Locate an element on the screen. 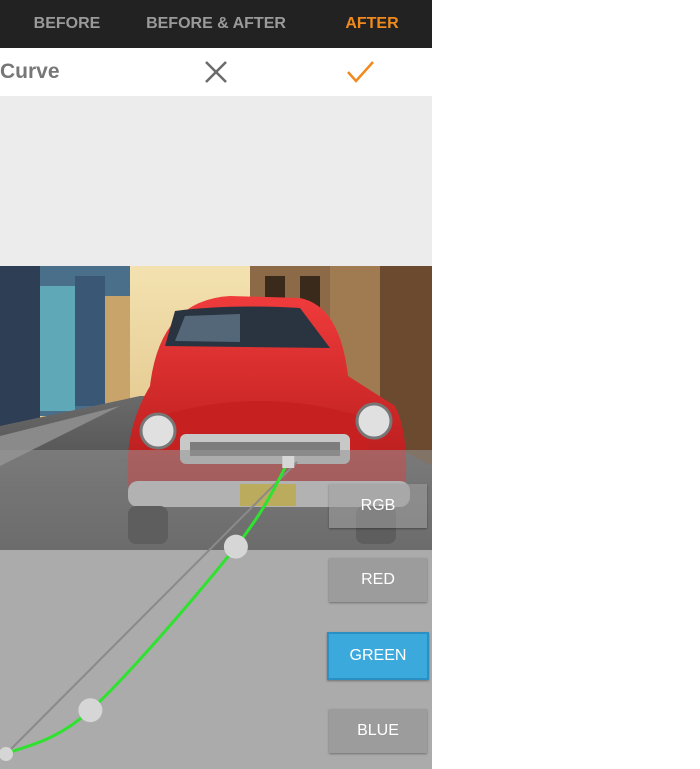 This screenshot has width=700, height=769. cancel-button is located at coordinates (216, 72).